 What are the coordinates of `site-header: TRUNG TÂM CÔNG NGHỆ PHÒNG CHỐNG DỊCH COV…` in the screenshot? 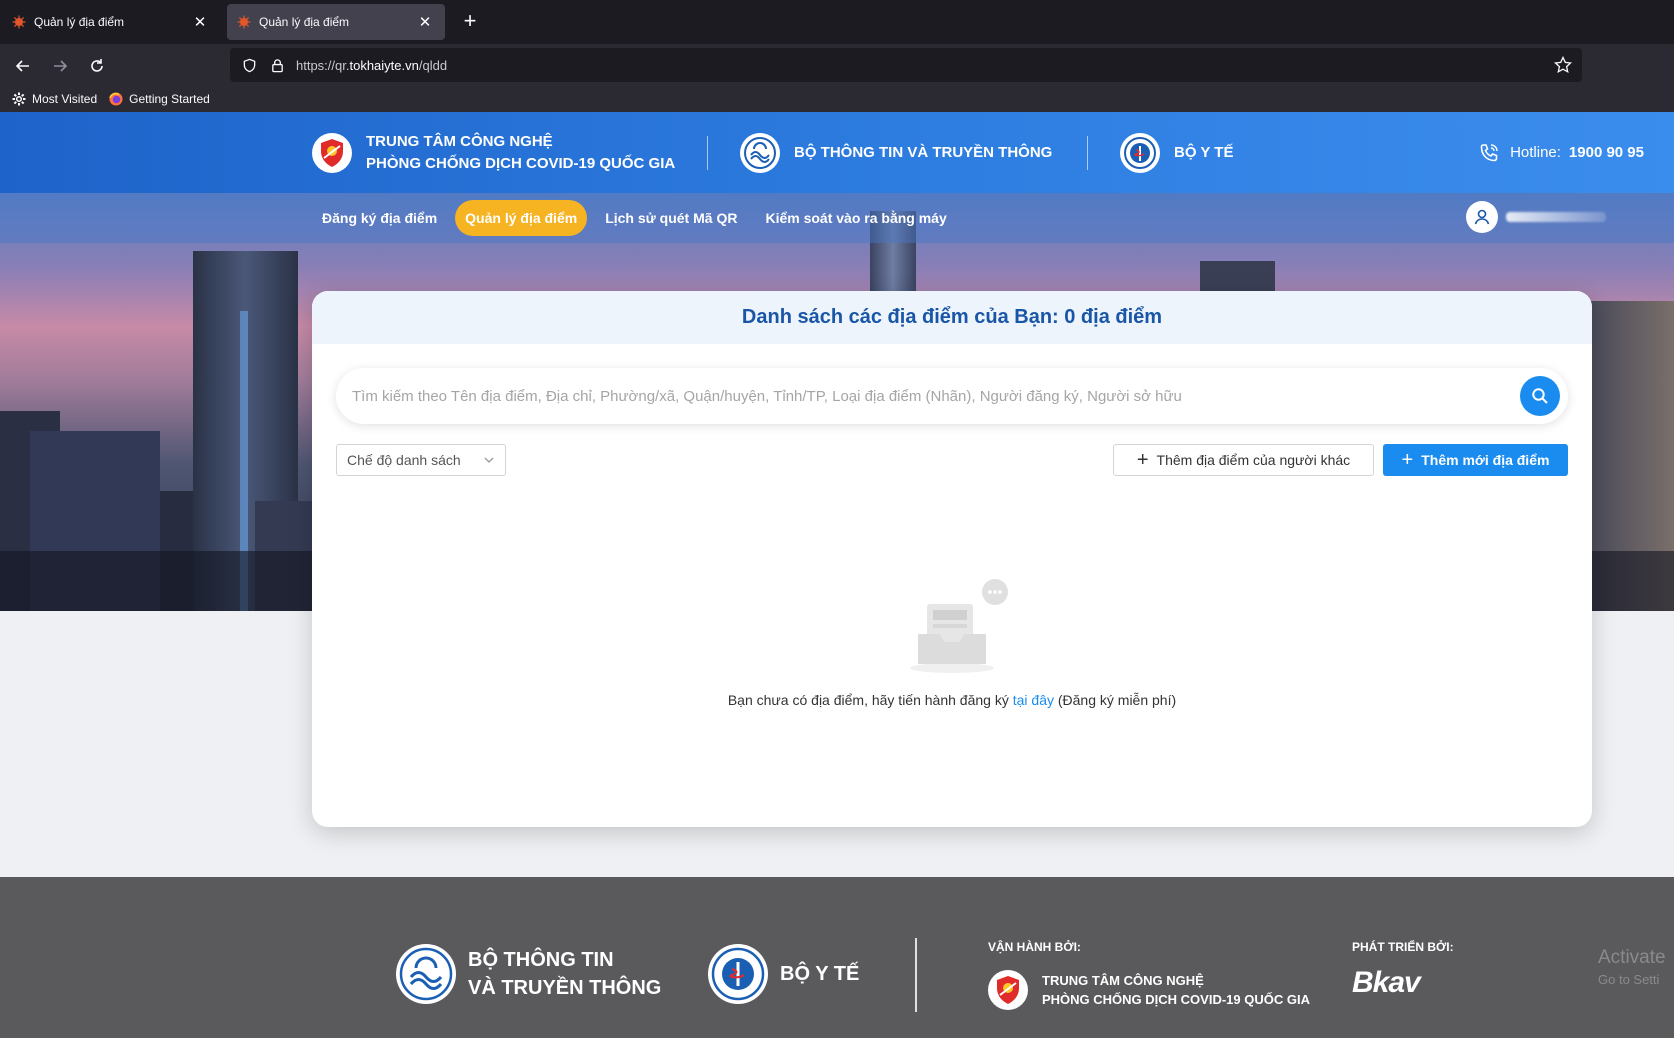 It's located at (837, 152).